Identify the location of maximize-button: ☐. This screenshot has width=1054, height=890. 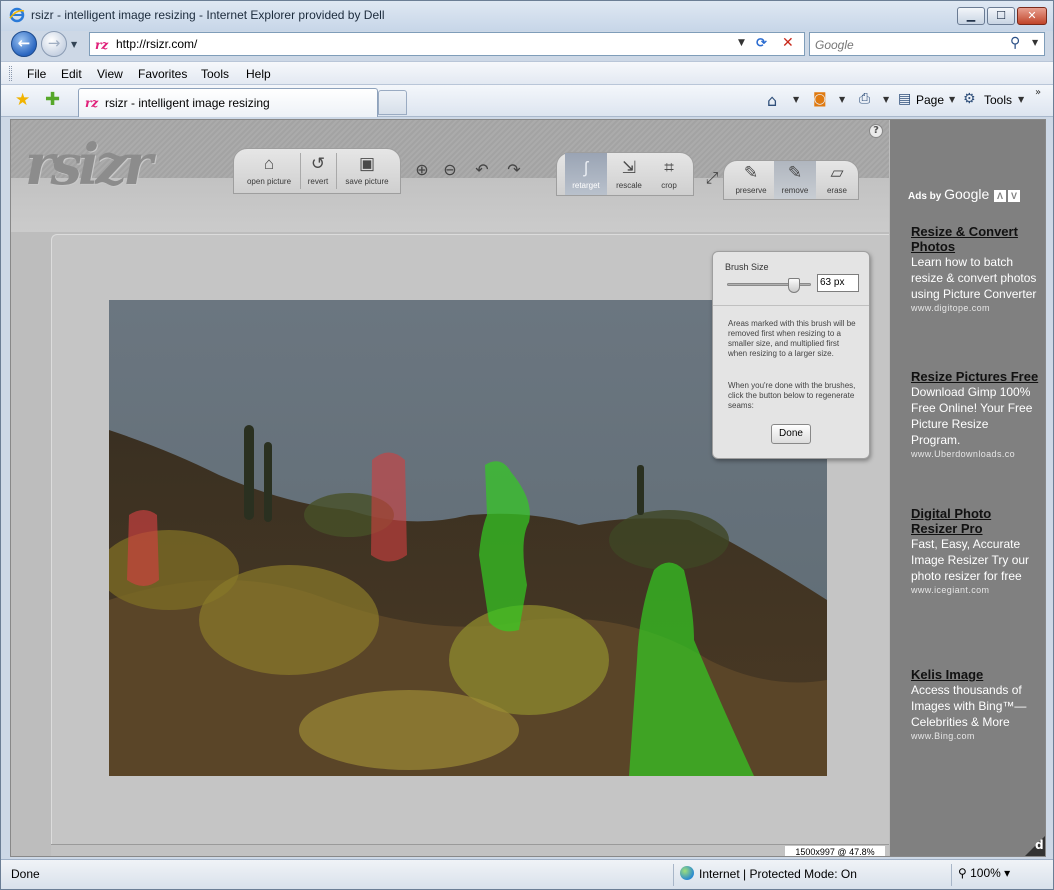
(1001, 16).